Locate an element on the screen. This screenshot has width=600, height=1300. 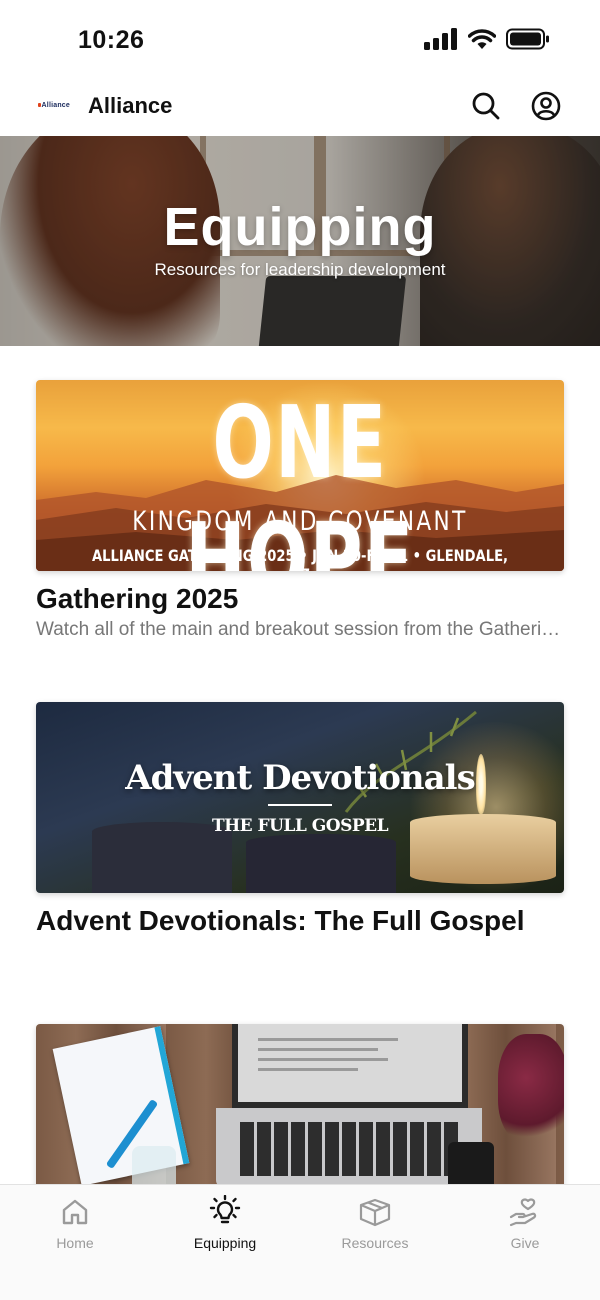
status-time: 10:26 is located at coordinates (111, 40).